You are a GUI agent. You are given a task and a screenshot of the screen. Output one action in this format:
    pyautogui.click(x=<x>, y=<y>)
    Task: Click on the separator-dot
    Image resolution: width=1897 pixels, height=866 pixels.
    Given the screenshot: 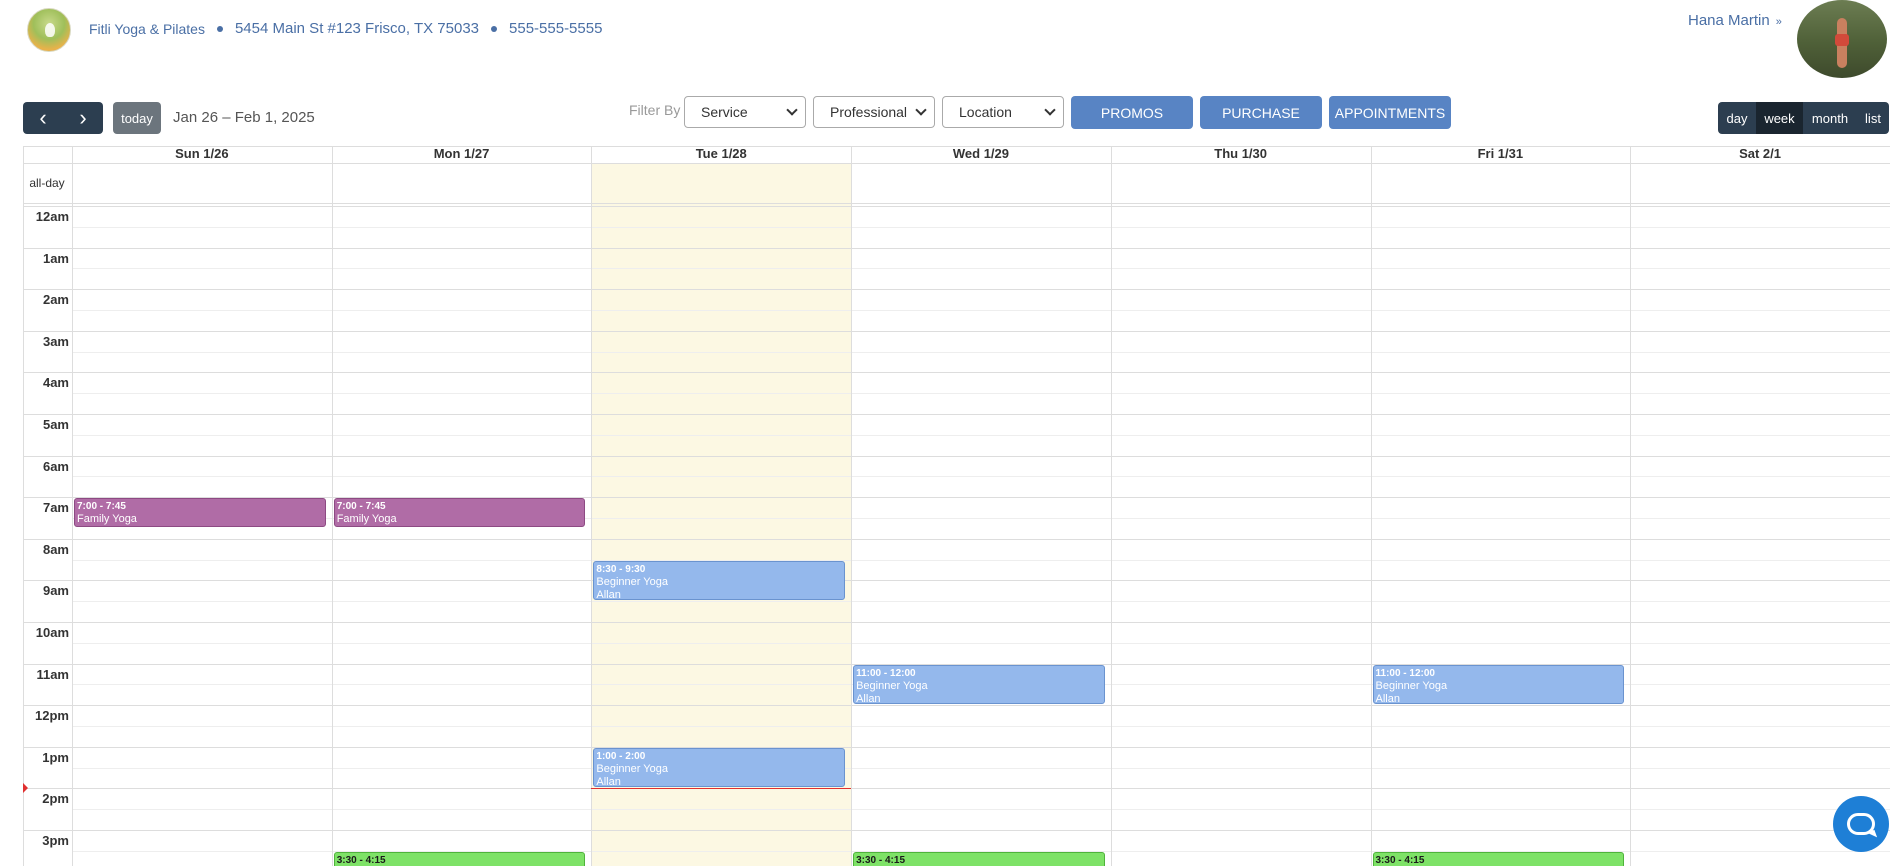 What is the action you would take?
    pyautogui.click(x=219, y=28)
    